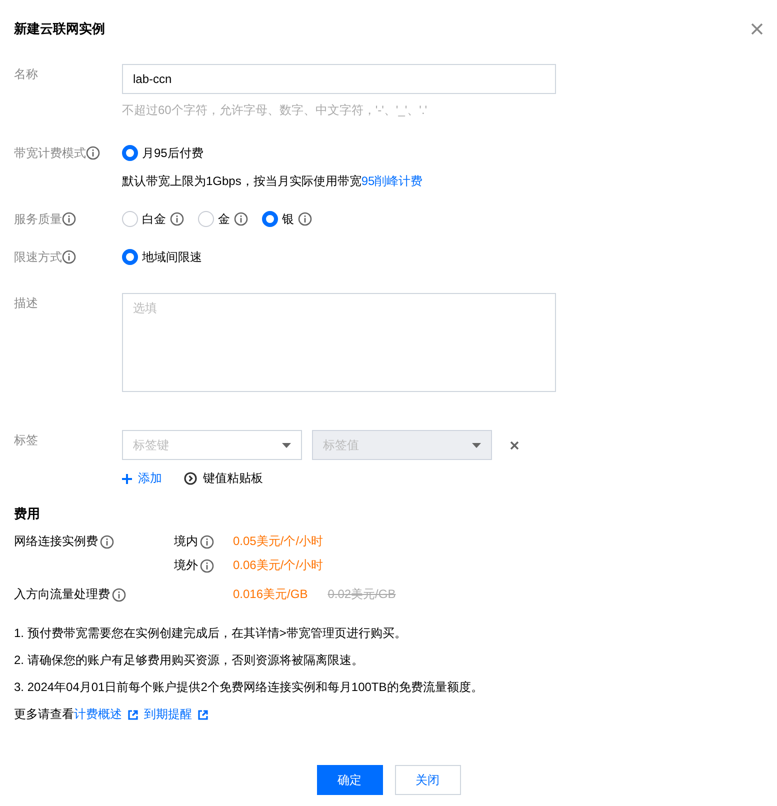 Image resolution: width=777 pixels, height=806 pixels. Describe the element at coordinates (272, 181) in the screenshot. I see `billing-note: 默认带宽上限为1Gbps，按当月实际使用带宽95削峰计费` at that location.